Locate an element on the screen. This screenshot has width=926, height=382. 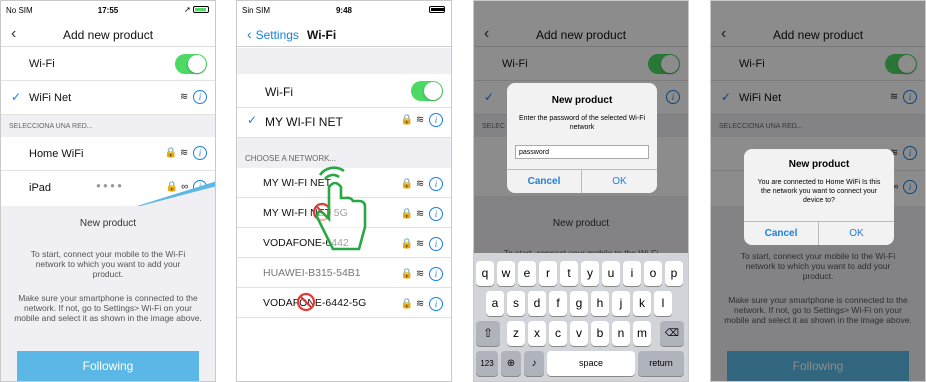
checkmark-icon: ✓ is located at coordinates (16, 97).